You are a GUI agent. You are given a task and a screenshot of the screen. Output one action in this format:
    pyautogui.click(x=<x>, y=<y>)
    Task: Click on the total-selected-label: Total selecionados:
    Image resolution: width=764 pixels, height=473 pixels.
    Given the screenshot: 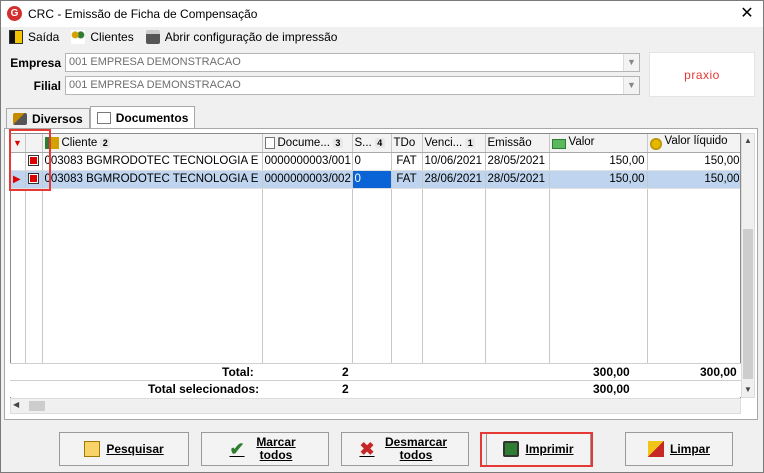 What is the action you would take?
    pyautogui.click(x=204, y=389)
    